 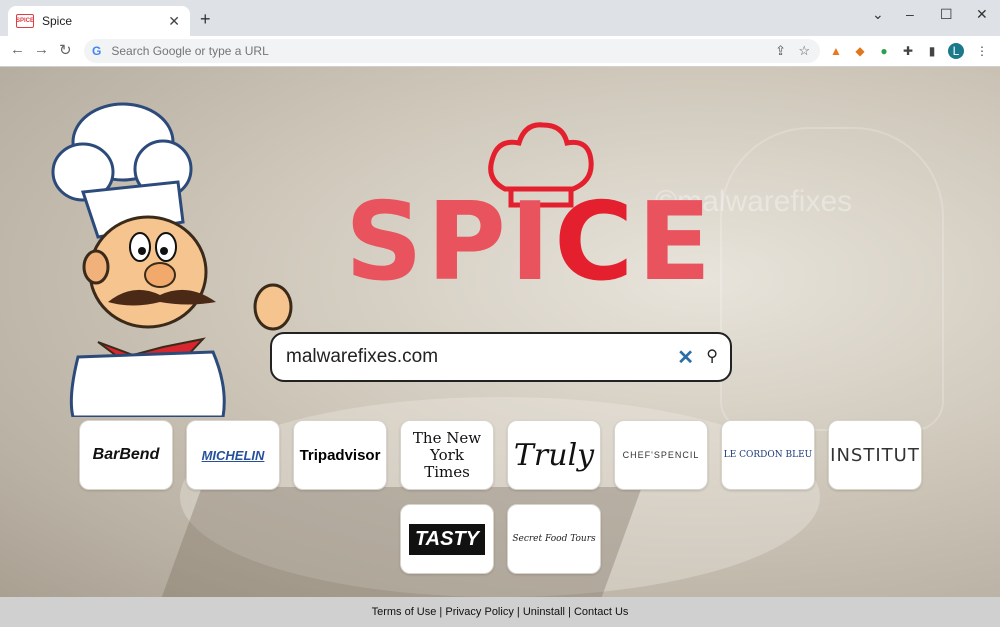 What do you see at coordinates (946, 14) in the screenshot?
I see `maximize-button: ☐` at bounding box center [946, 14].